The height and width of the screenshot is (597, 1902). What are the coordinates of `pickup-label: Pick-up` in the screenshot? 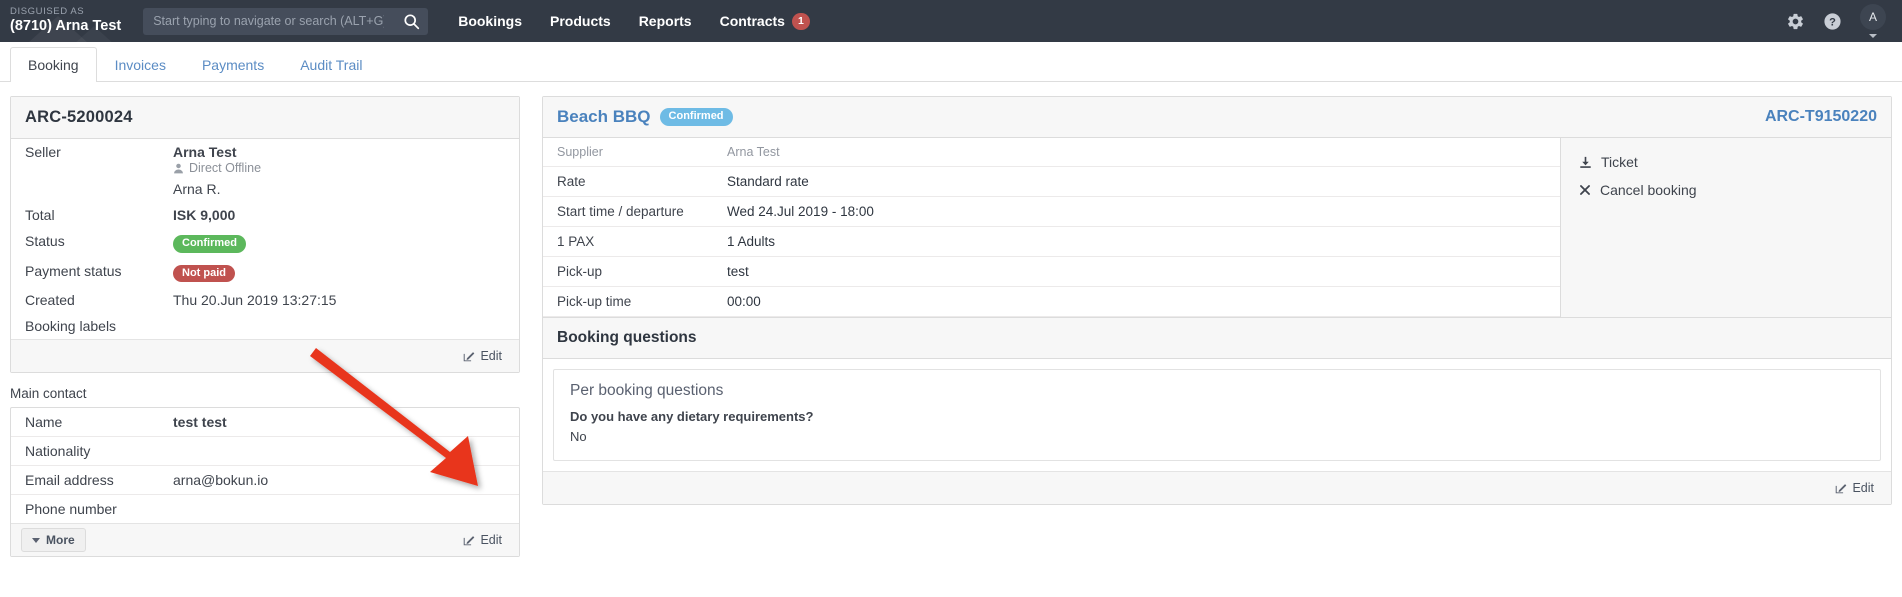 It's located at (628, 271).